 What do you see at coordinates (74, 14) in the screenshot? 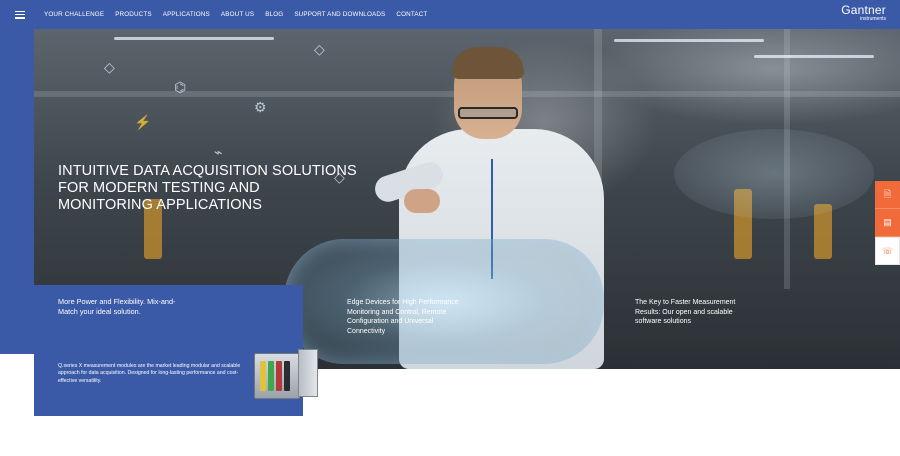
I see `nav-item-your-challenge: YOUR CHALLENGE` at bounding box center [74, 14].